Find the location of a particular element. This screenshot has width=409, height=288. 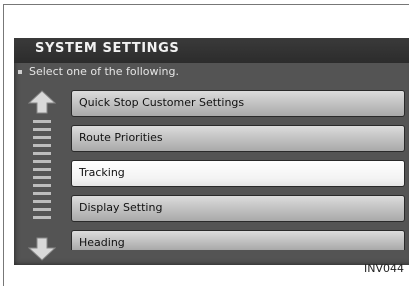

down-arrow-icon is located at coordinates (42, 249).